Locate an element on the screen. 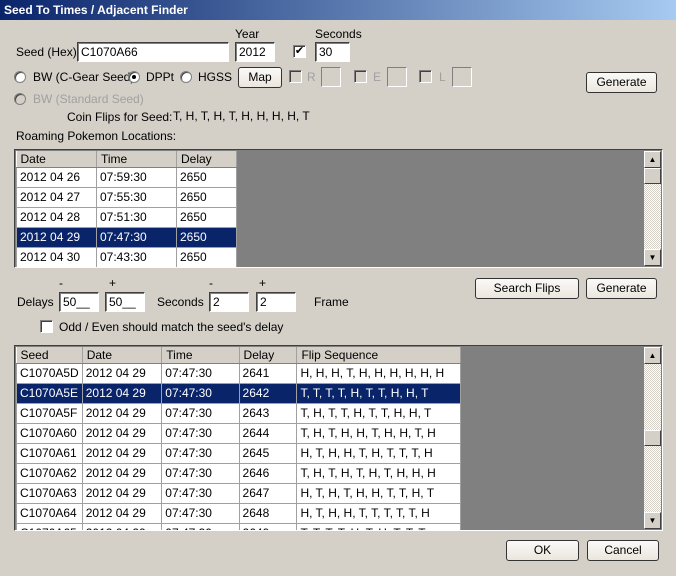 The width and height of the screenshot is (676, 576). radio-dppt is located at coordinates (134, 77).